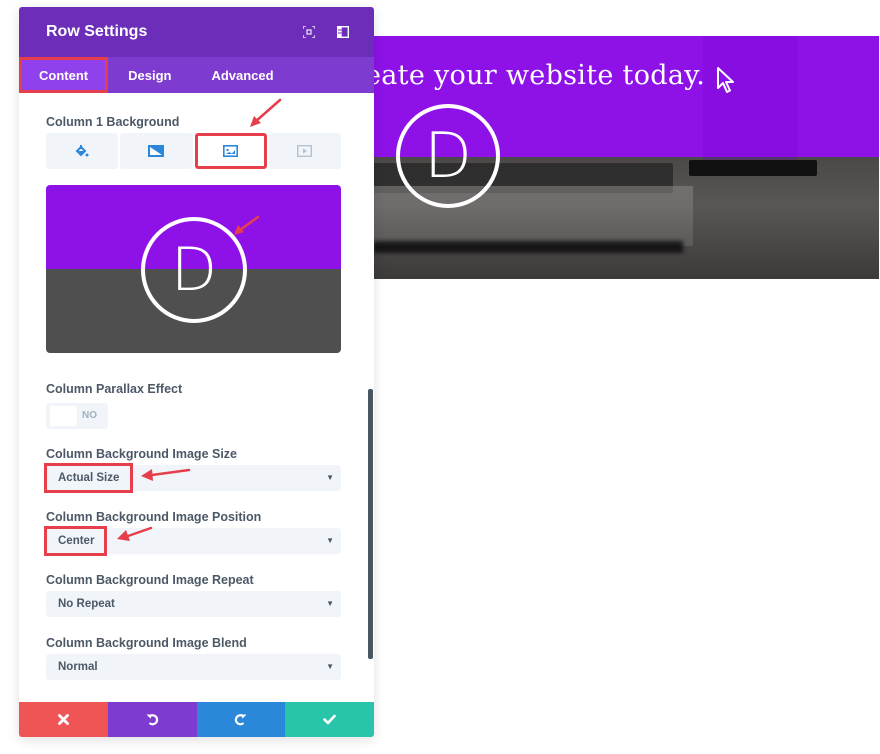 The height and width of the screenshot is (754, 880). What do you see at coordinates (78, 667) in the screenshot?
I see `image-blend-value: Normal` at bounding box center [78, 667].